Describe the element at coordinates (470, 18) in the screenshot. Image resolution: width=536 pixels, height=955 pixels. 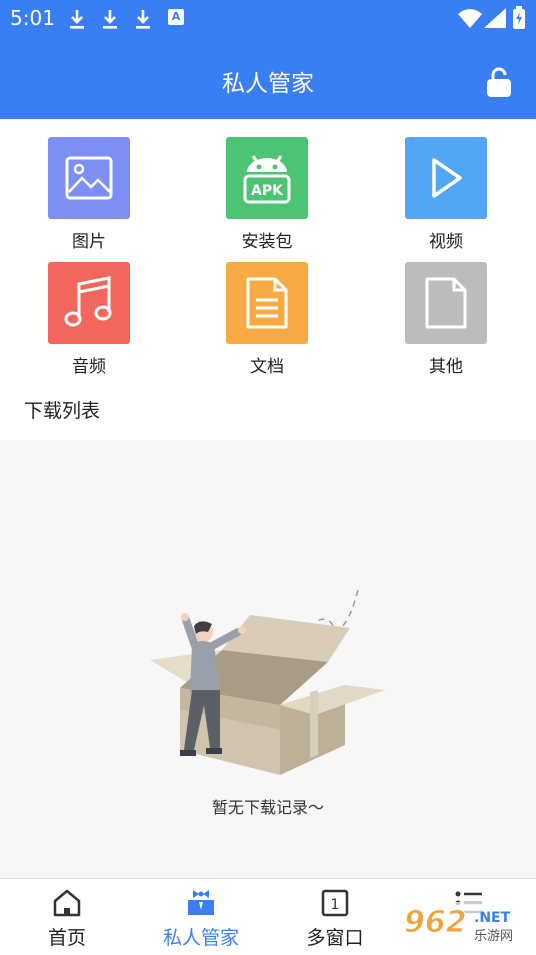
I see `wifi-icon` at that location.